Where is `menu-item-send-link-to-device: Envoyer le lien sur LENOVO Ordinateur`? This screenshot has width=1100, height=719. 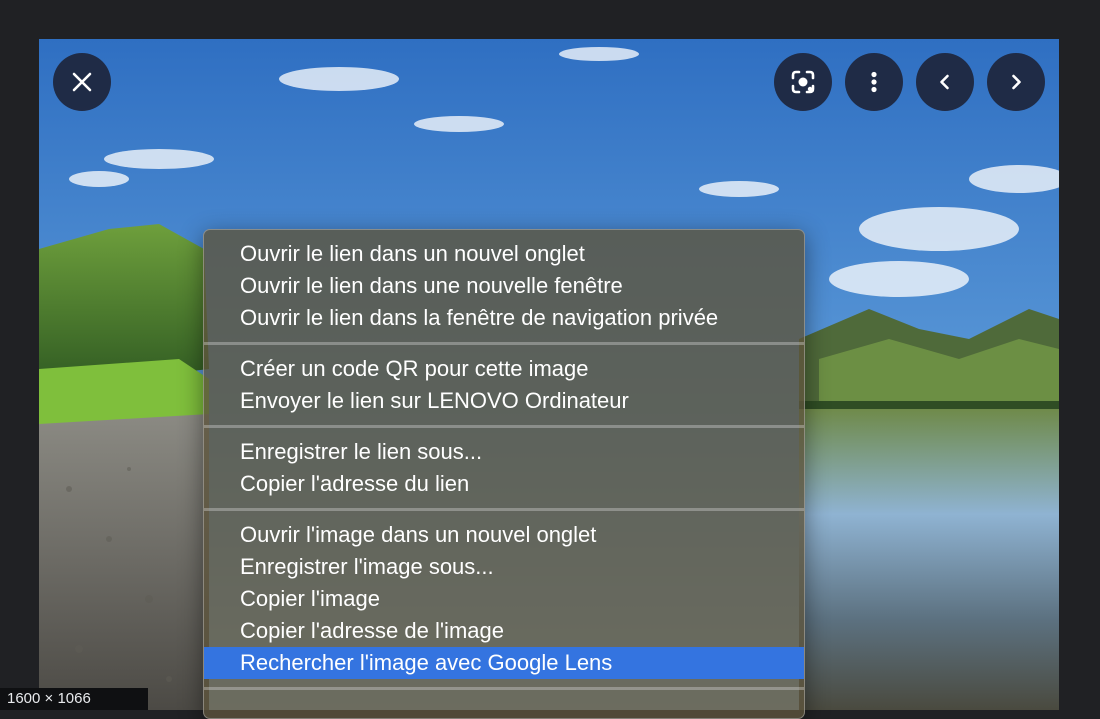
menu-item-send-link-to-device: Envoyer le lien sur LENOVO Ordinateur is located at coordinates (504, 401).